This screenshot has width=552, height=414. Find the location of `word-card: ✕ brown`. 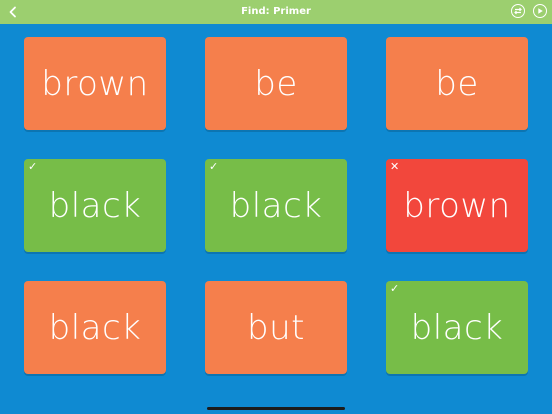

word-card: ✕ brown is located at coordinates (457, 205).